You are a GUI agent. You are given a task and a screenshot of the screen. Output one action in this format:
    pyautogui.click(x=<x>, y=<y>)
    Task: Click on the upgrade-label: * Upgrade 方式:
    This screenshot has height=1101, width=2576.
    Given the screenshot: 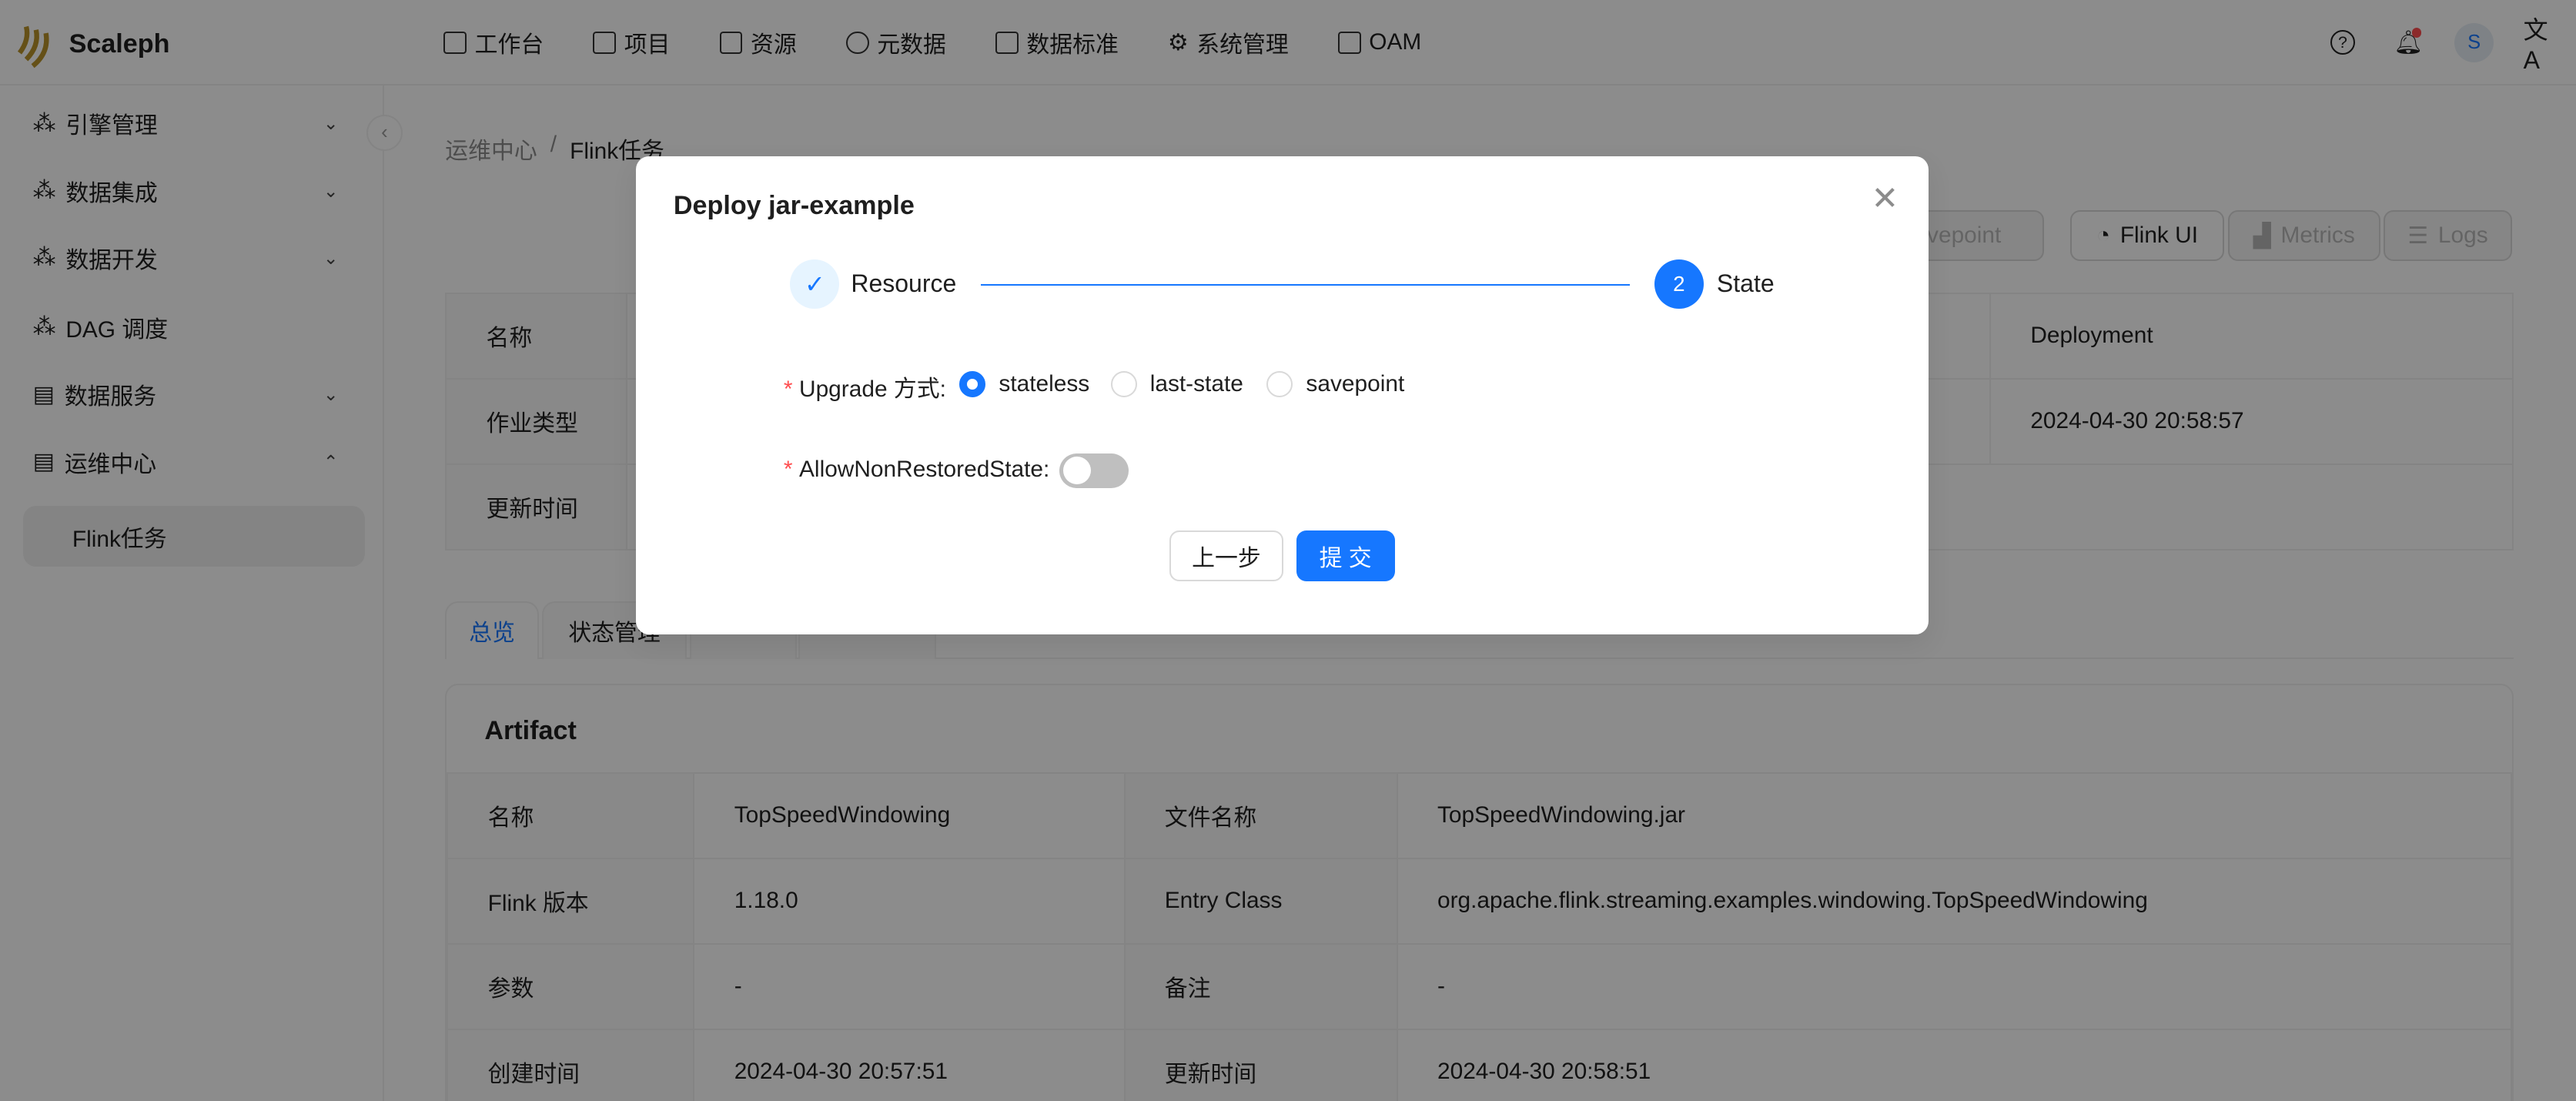 What is the action you would take?
    pyautogui.click(x=864, y=390)
    